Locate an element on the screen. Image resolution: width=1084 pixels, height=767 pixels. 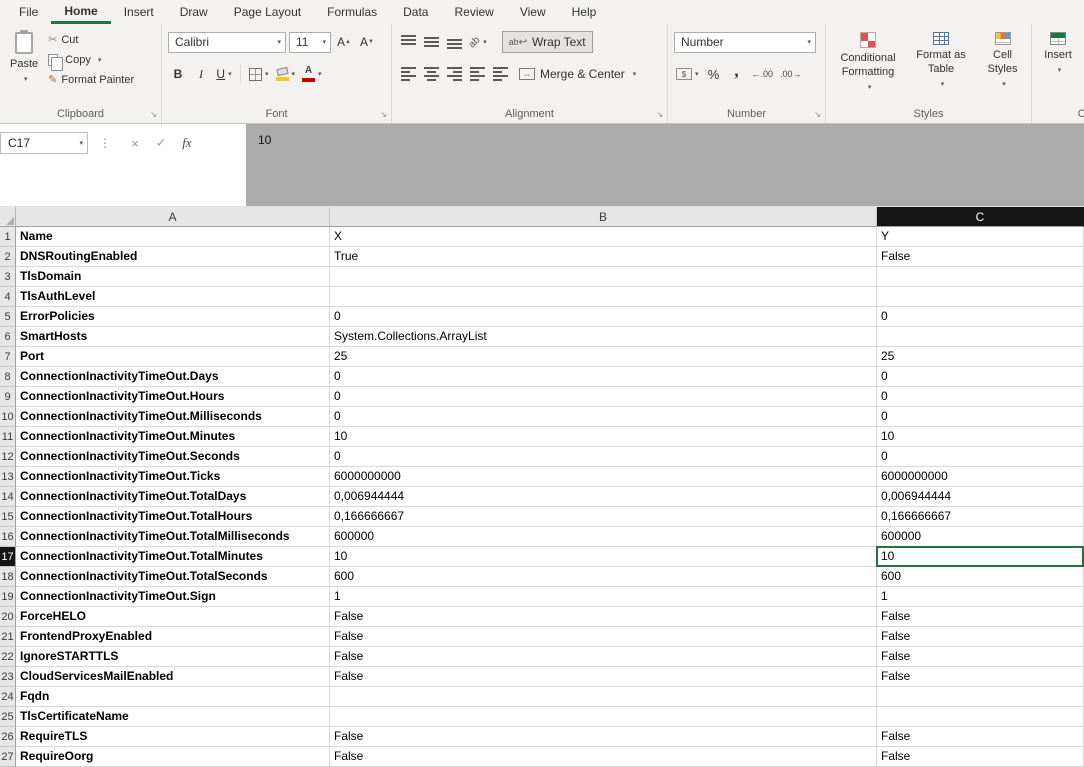
cell-A13: ConnectionInactivityTimeOut.Ticks is located at coordinates (173, 477).